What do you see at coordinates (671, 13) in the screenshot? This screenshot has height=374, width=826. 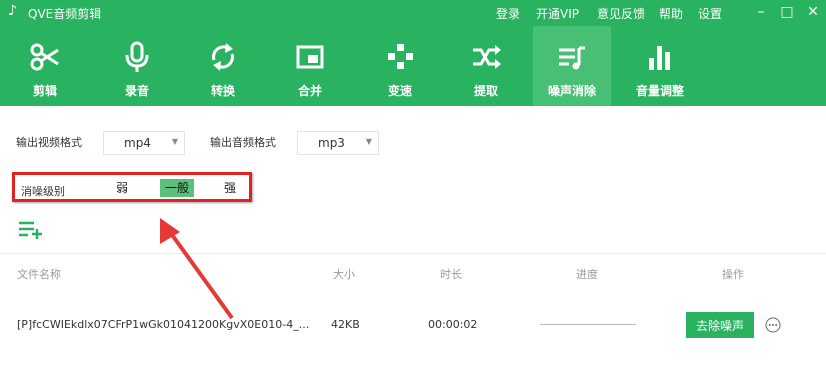 I see `help-link: 帮助` at bounding box center [671, 13].